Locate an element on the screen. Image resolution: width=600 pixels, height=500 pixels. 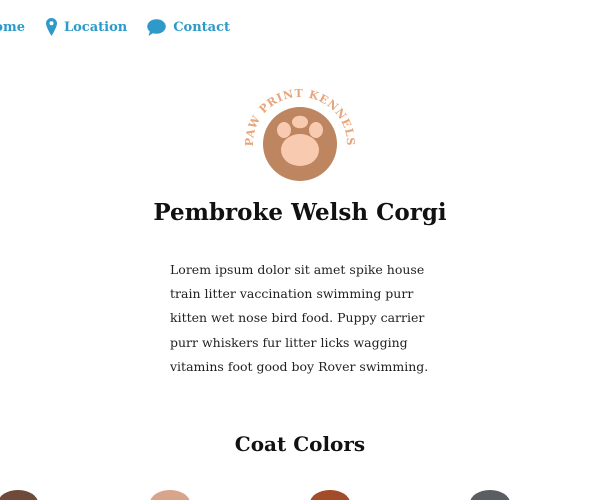
nav-contact-label: Contact is located at coordinates (201, 27).